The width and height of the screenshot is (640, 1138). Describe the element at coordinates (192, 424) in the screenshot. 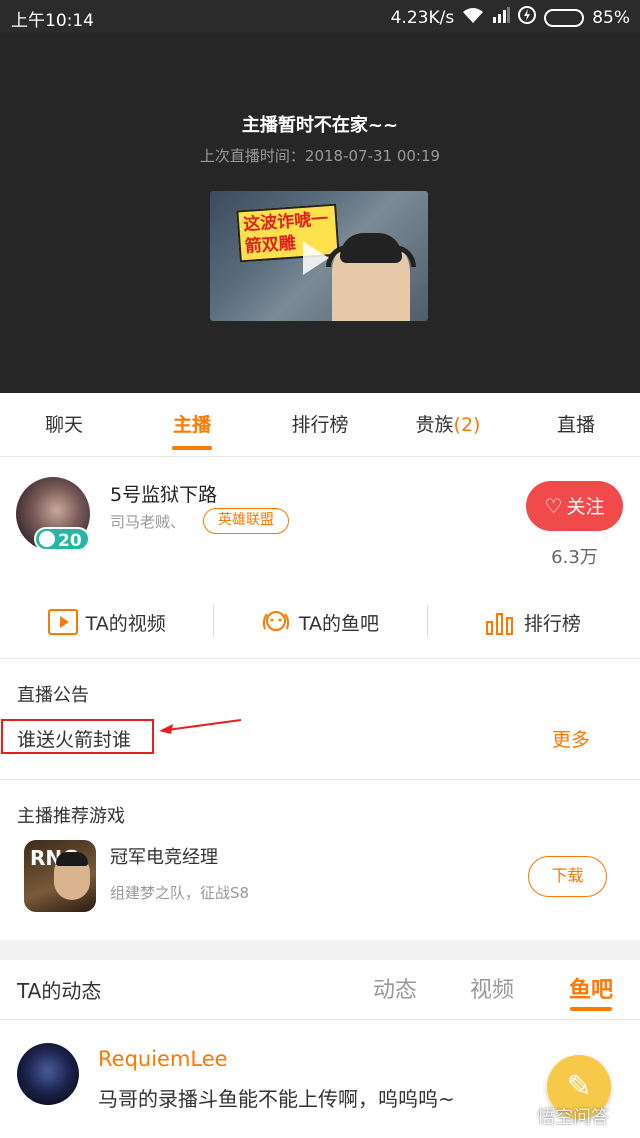

I see `tab-anchor: 主播` at that location.